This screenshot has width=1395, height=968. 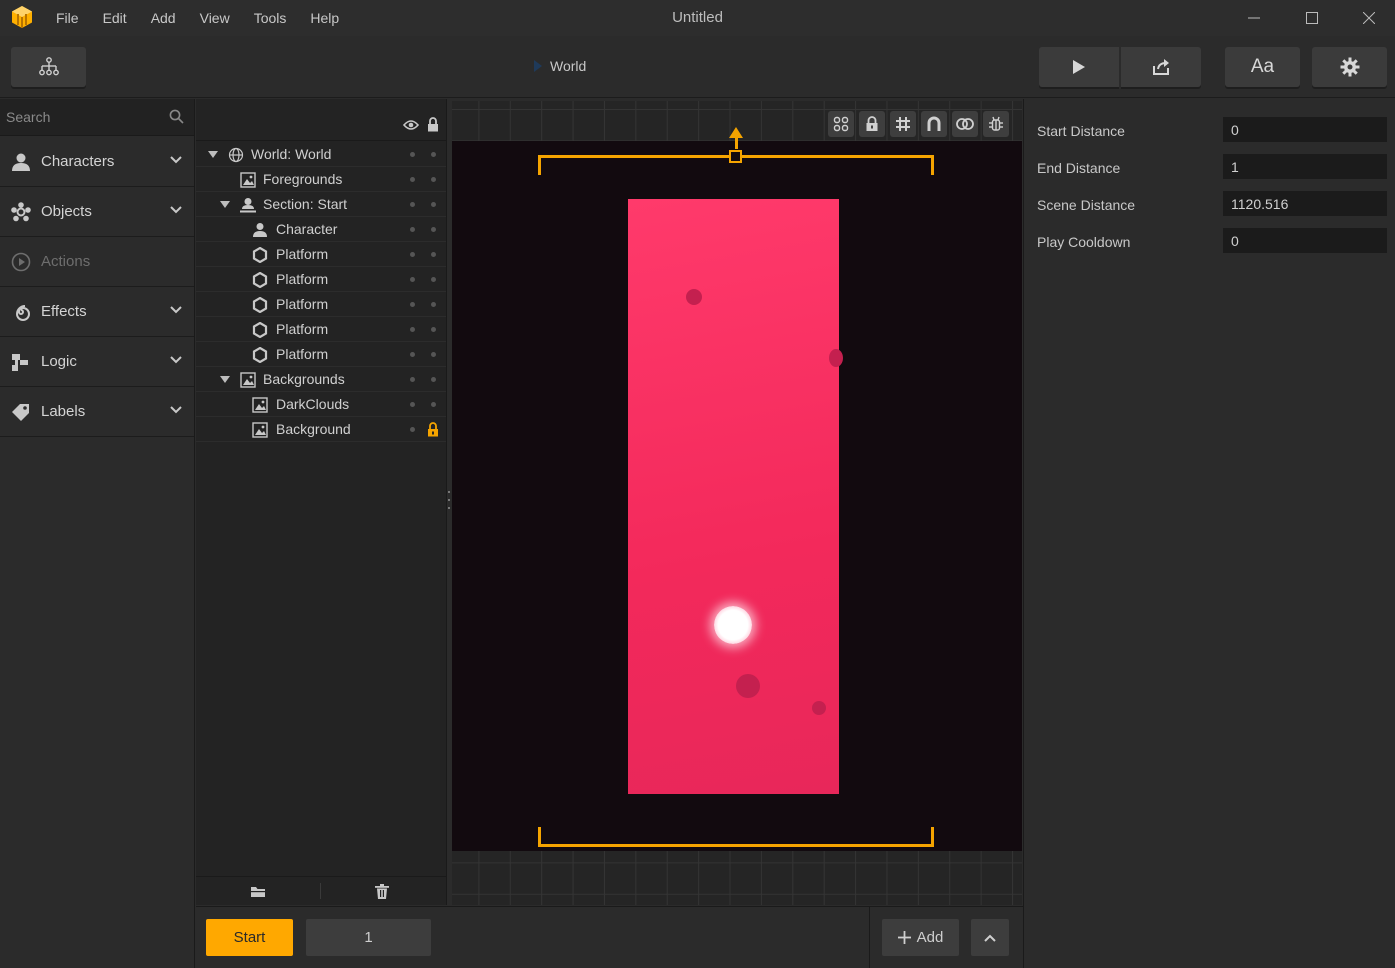 What do you see at coordinates (1305, 240) in the screenshot?
I see `play-cooldown-field` at bounding box center [1305, 240].